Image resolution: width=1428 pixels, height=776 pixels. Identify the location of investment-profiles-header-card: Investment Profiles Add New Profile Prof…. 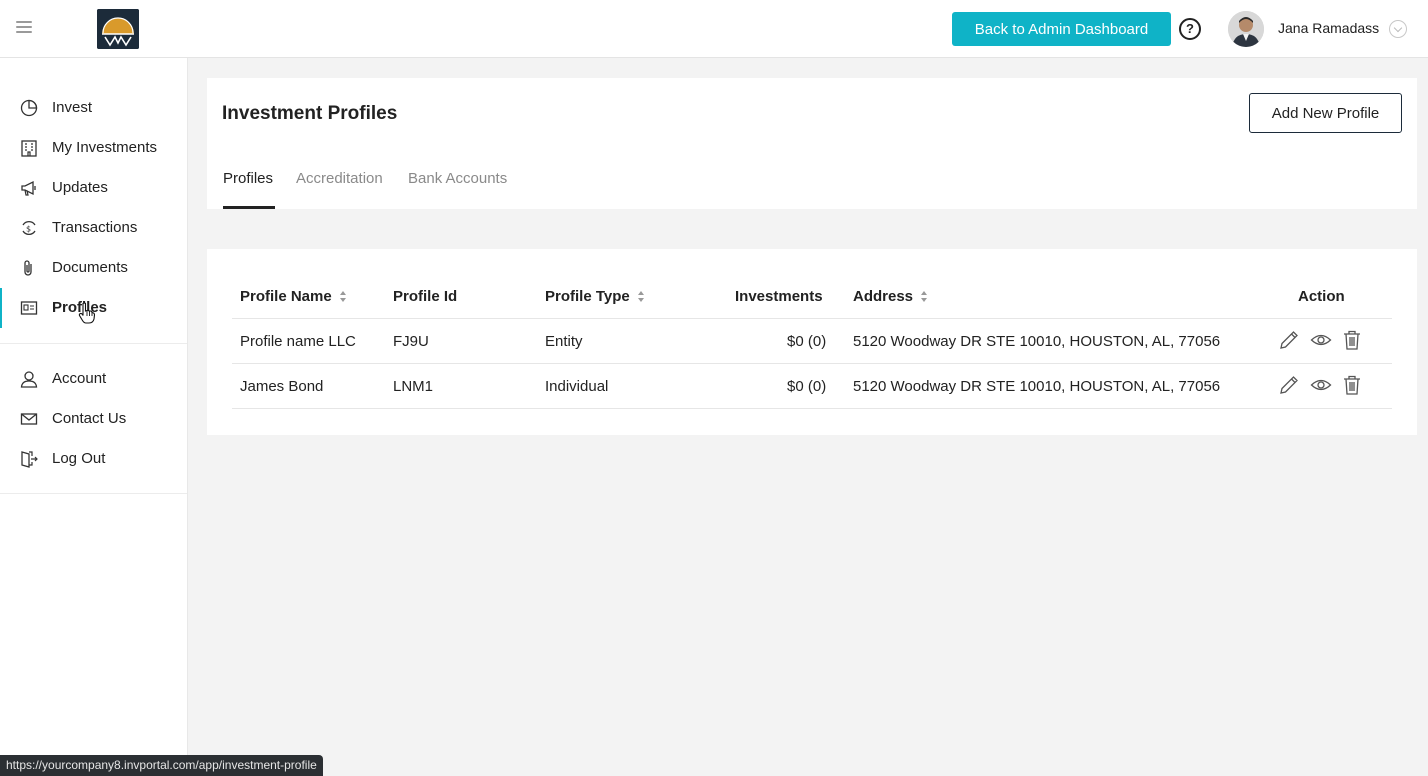
(812, 143).